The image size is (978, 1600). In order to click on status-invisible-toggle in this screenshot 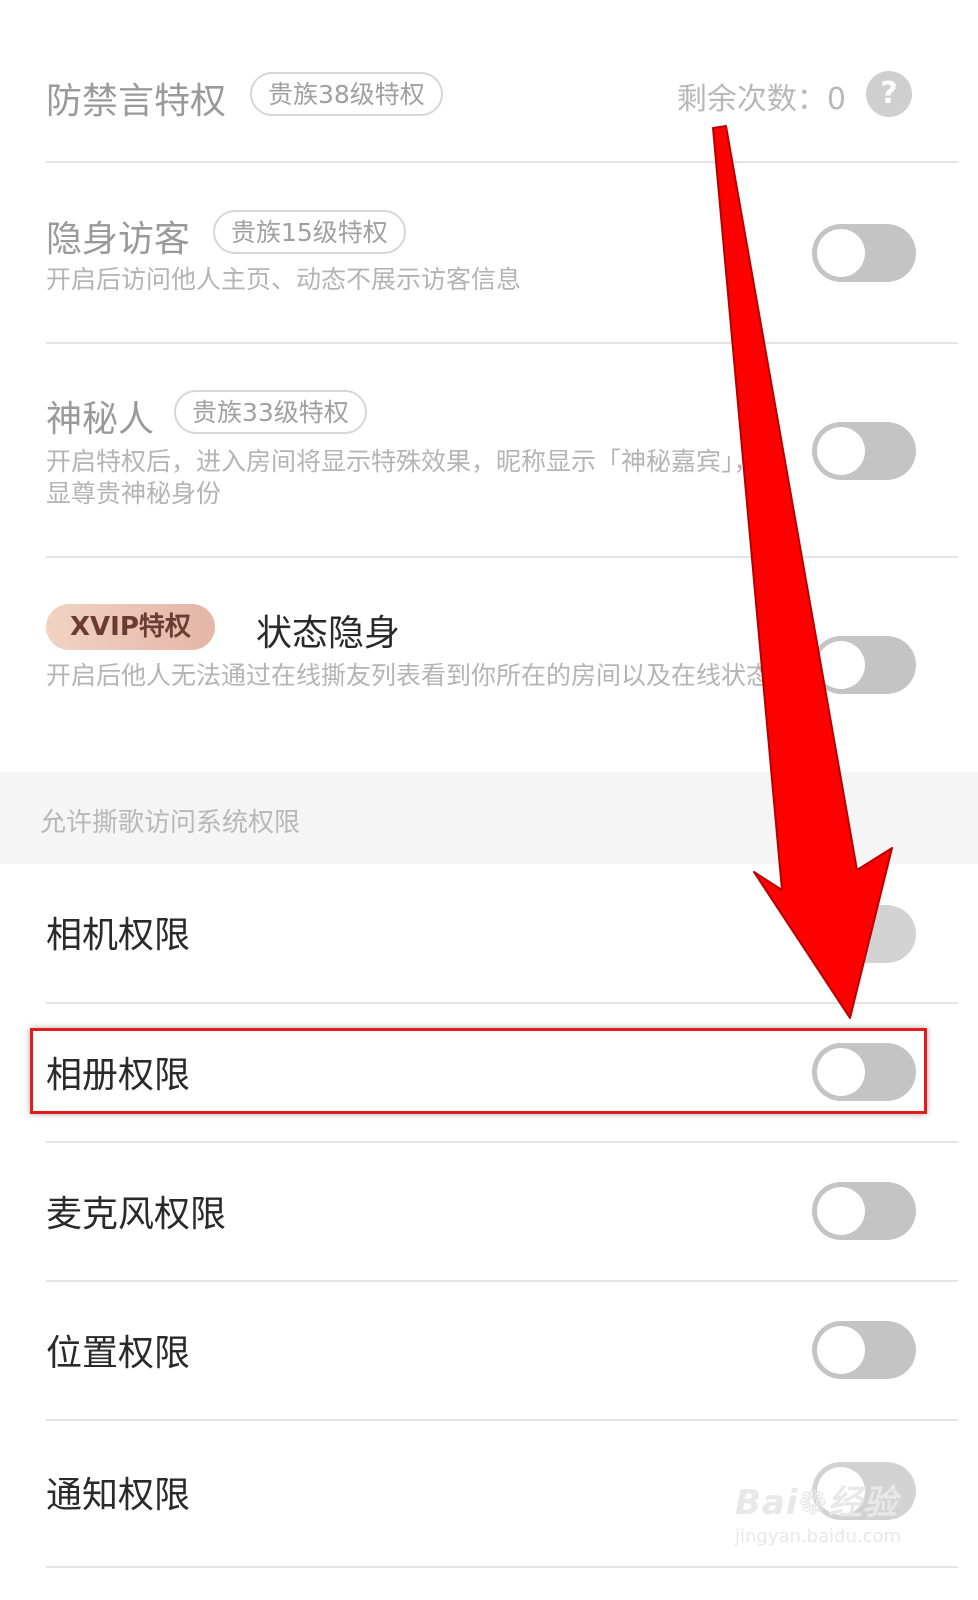, I will do `click(864, 665)`.